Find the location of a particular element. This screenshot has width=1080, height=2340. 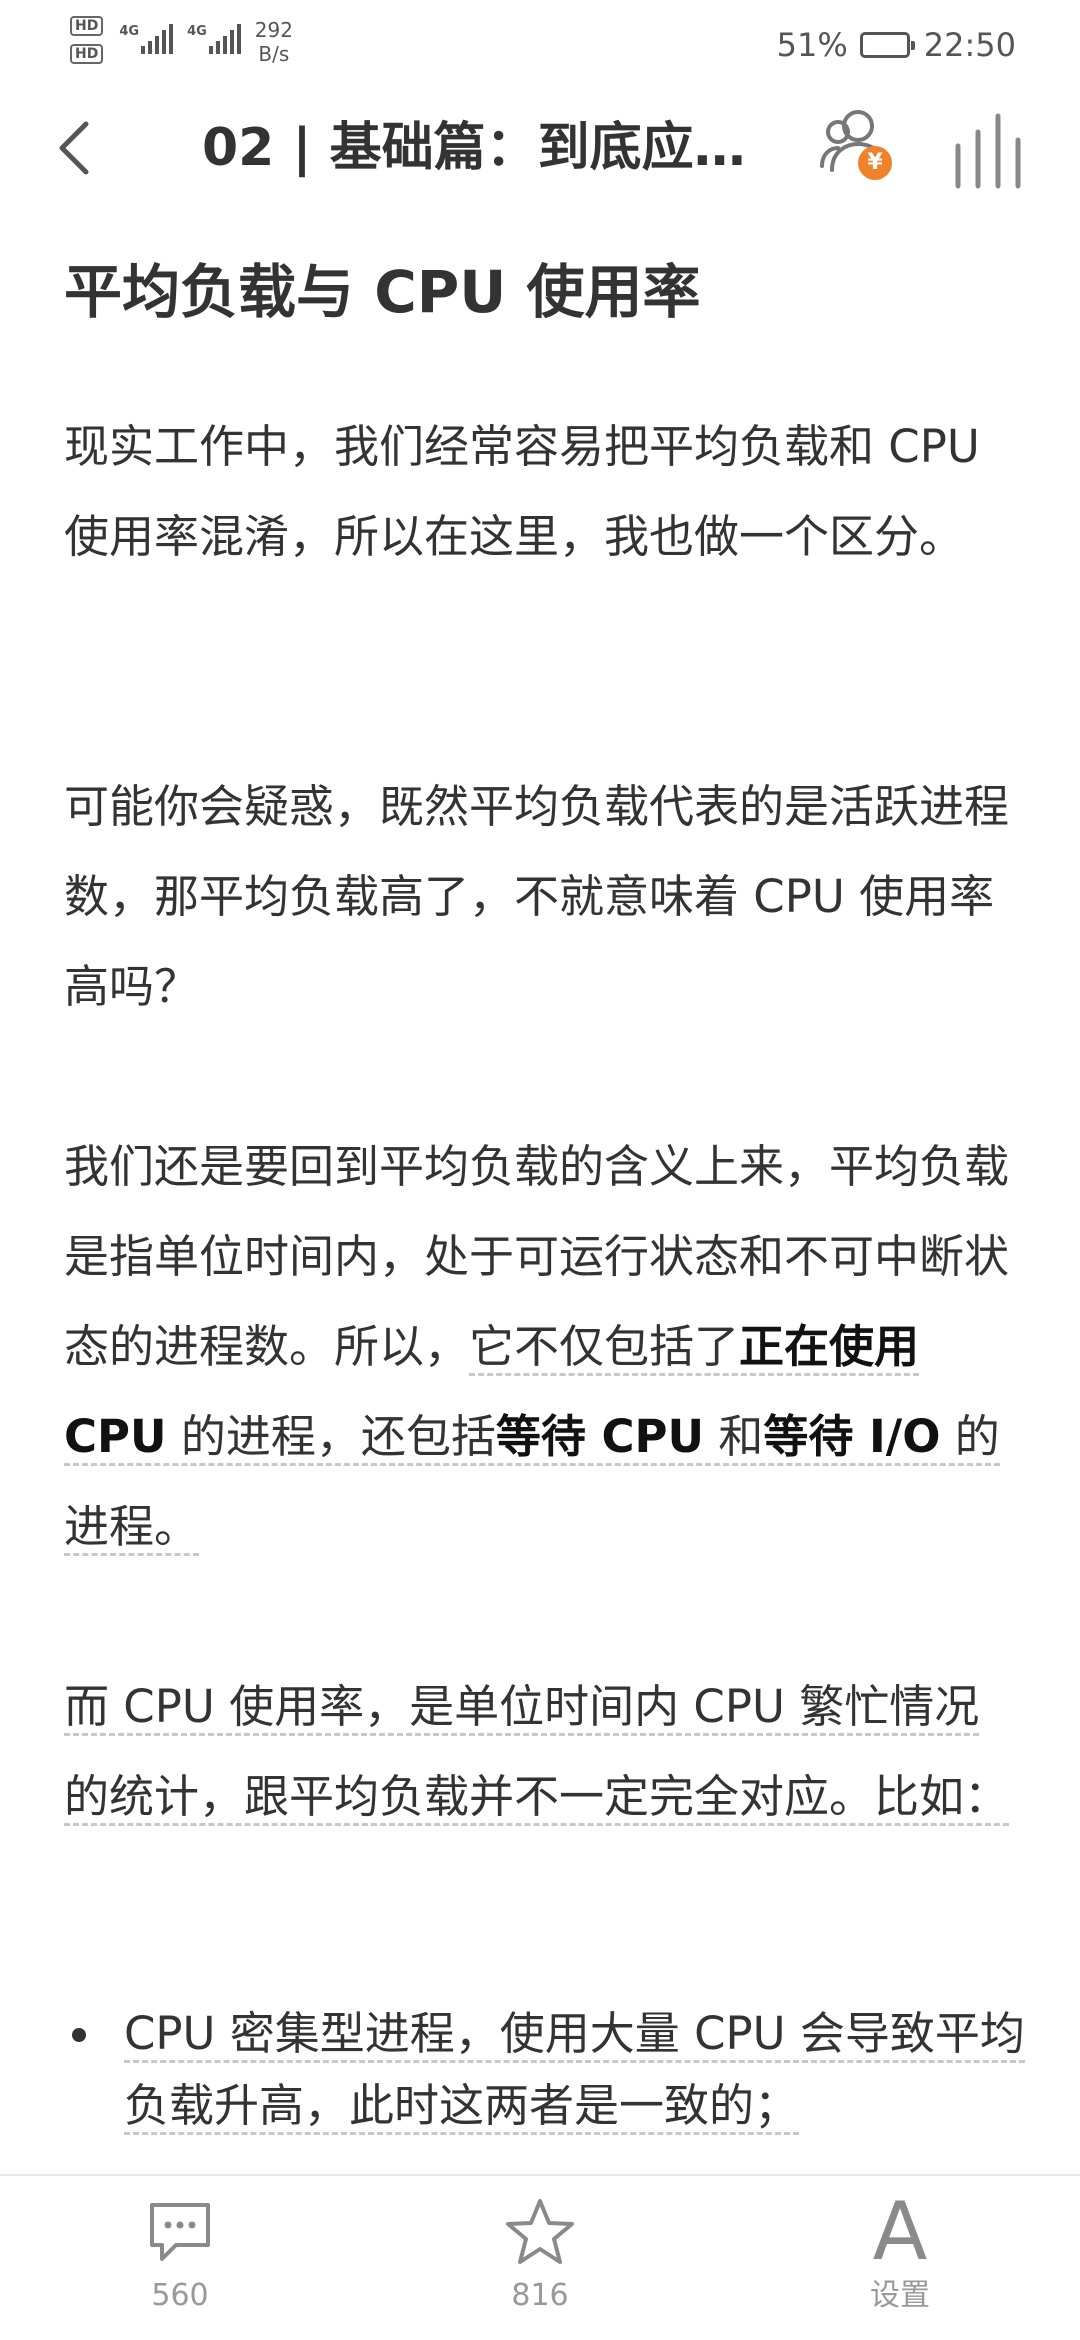

font-glyph: A is located at coordinates (900, 2231).